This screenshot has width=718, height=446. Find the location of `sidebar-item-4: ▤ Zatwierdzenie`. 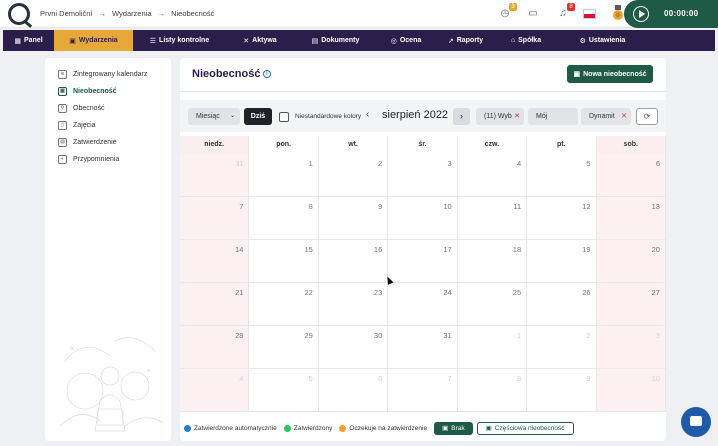

sidebar-item-4: ▤ Zatwierdzenie is located at coordinates (87, 142).